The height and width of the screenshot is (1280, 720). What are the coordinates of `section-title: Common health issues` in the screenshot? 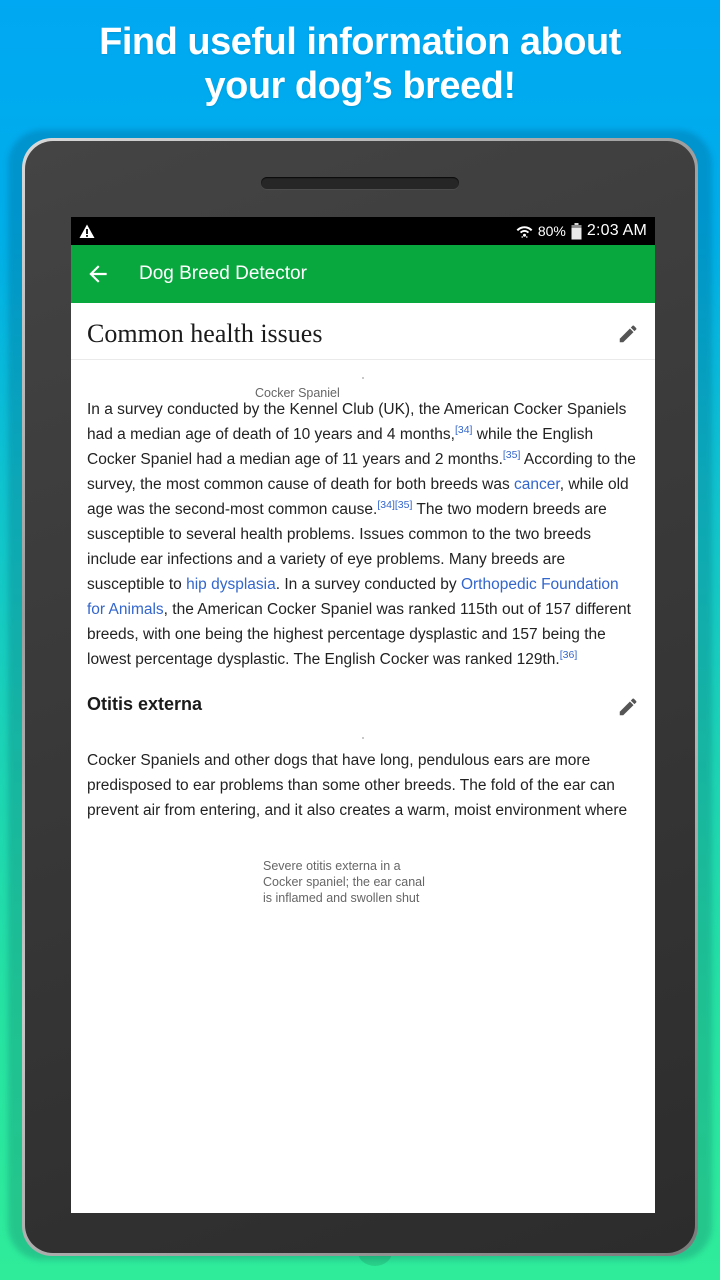 It's located at (205, 333).